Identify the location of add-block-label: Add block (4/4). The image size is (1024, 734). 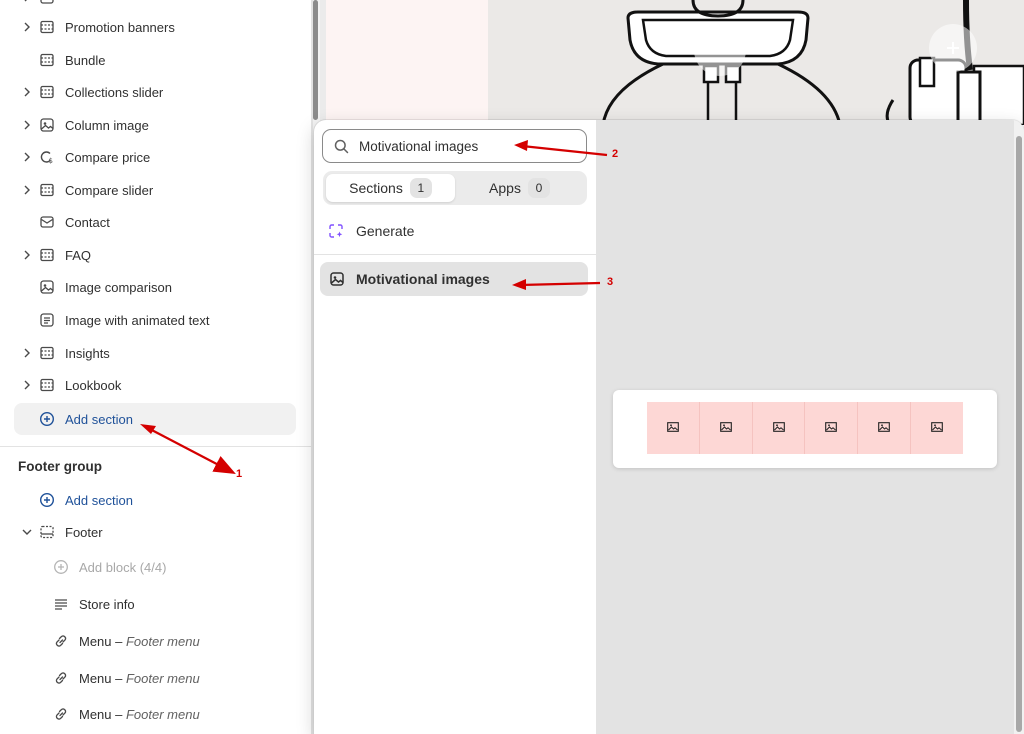
(123, 567).